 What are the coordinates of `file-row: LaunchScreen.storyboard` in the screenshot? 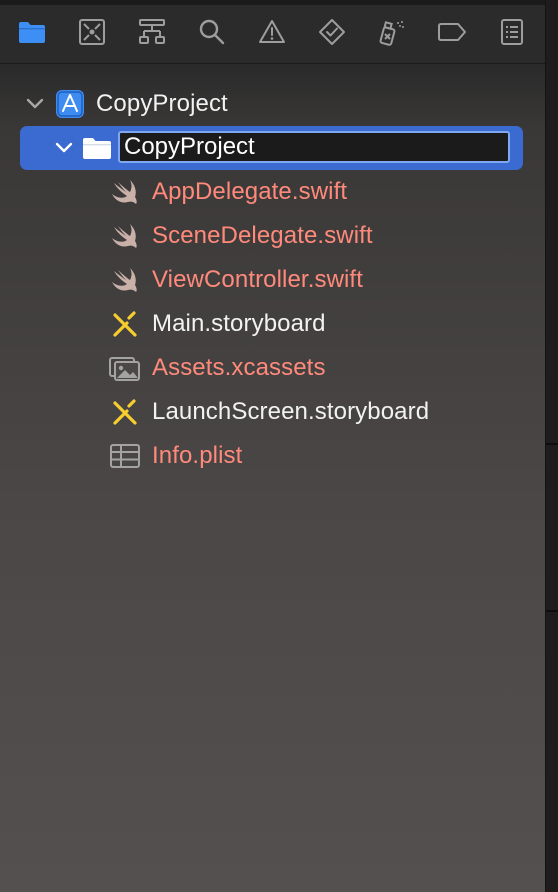 It's located at (273, 412).